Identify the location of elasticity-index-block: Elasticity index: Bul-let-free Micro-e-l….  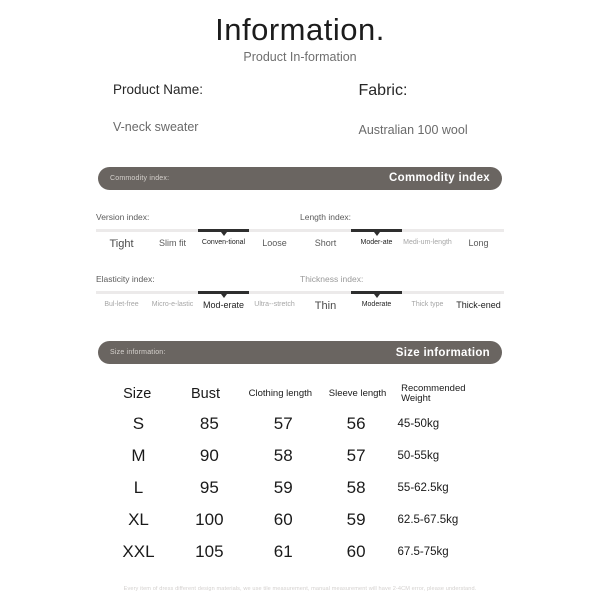
(198, 293).